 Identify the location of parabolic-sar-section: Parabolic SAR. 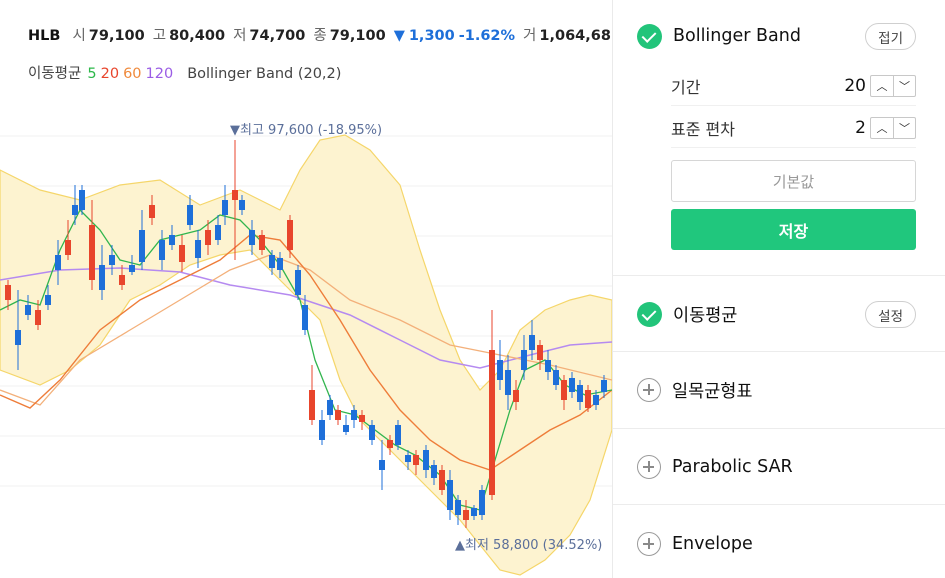
(779, 467).